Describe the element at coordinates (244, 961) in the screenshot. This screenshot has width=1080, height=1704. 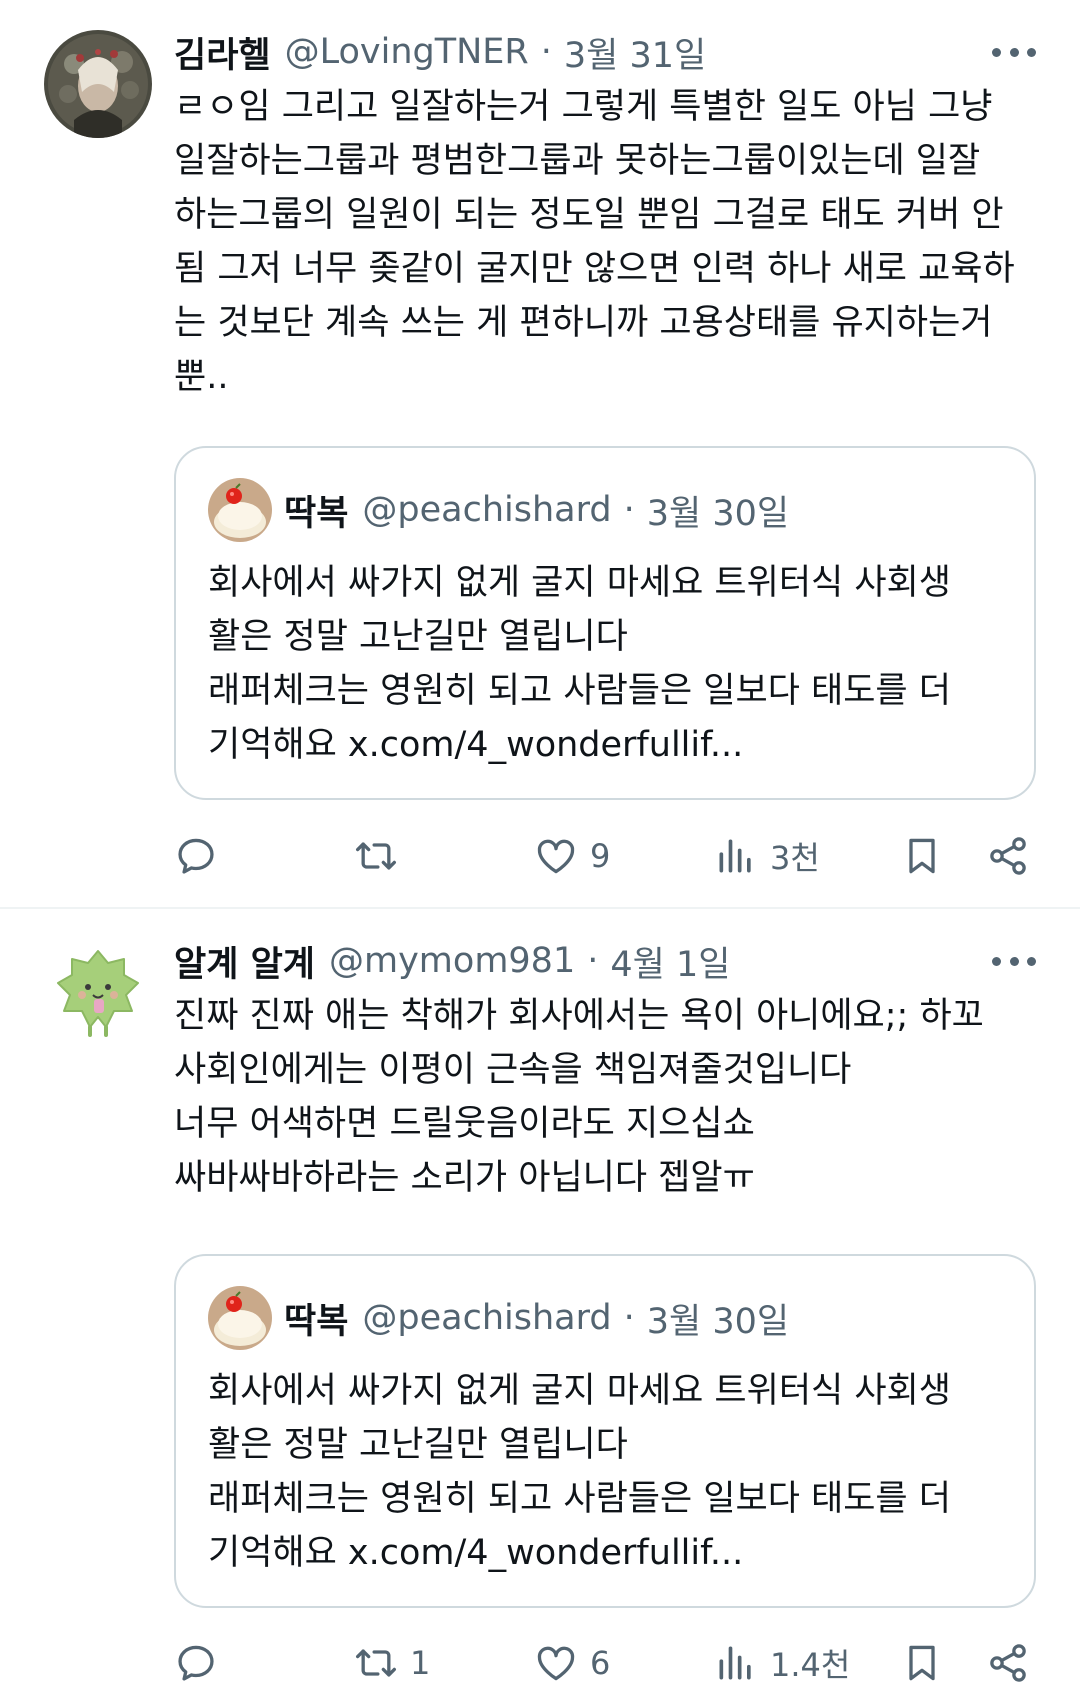
I see `display-name: 알계 알계` at that location.